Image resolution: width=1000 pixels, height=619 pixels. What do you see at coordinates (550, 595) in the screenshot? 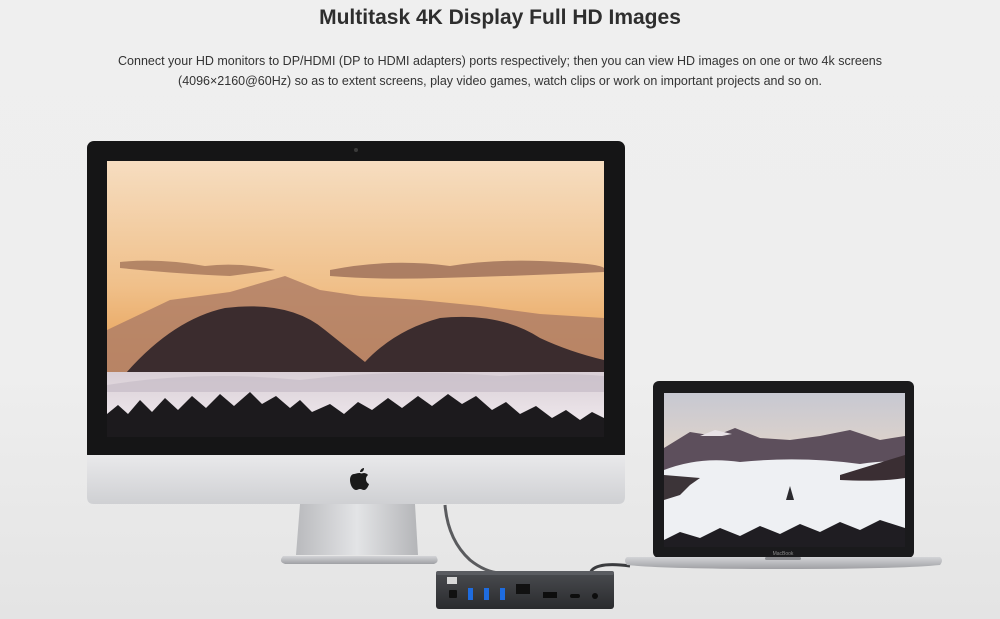
I see `displayport-icon` at bounding box center [550, 595].